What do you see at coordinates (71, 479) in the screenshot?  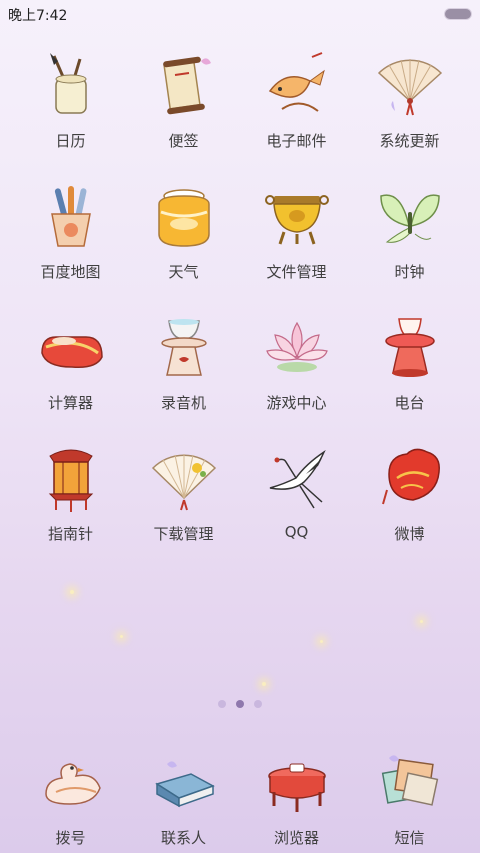 I see `palace-lantern-icon` at bounding box center [71, 479].